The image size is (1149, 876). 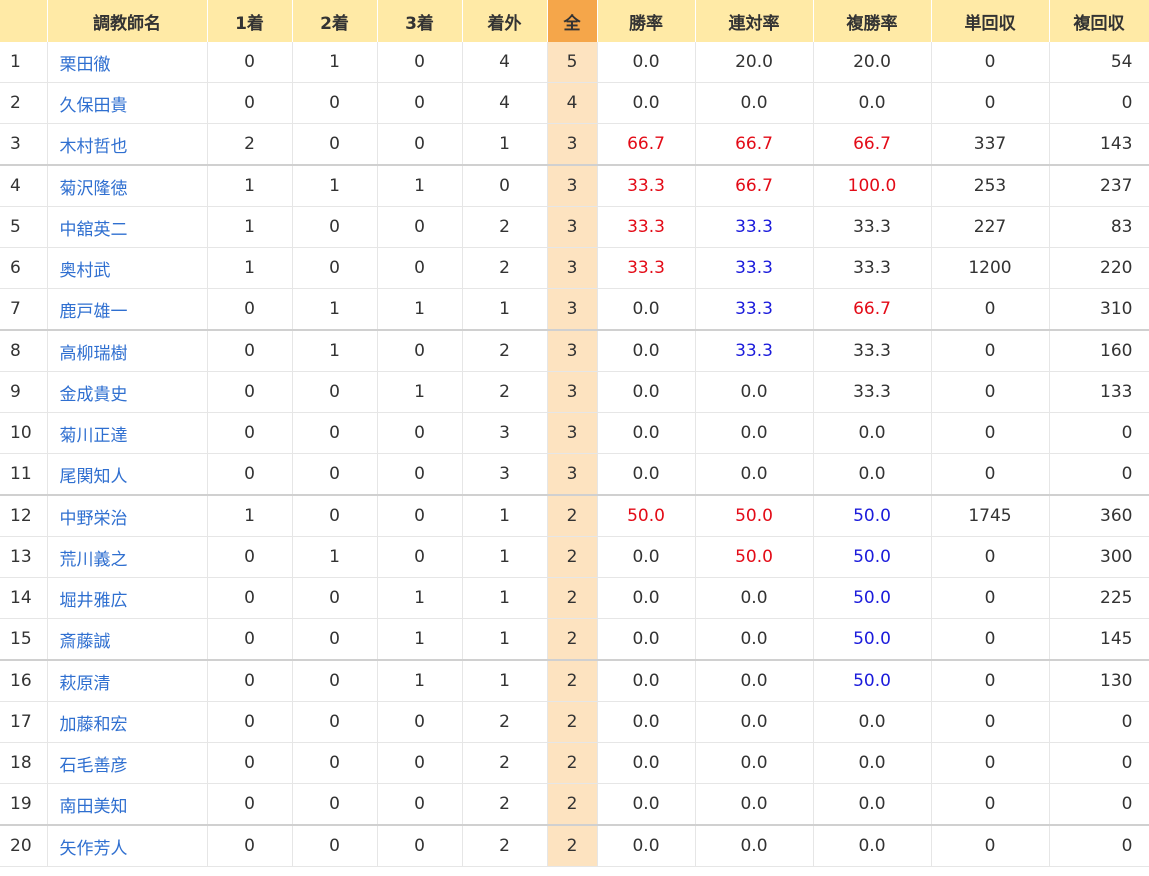 What do you see at coordinates (335, 21) in the screenshot?
I see `header-second: 2着` at bounding box center [335, 21].